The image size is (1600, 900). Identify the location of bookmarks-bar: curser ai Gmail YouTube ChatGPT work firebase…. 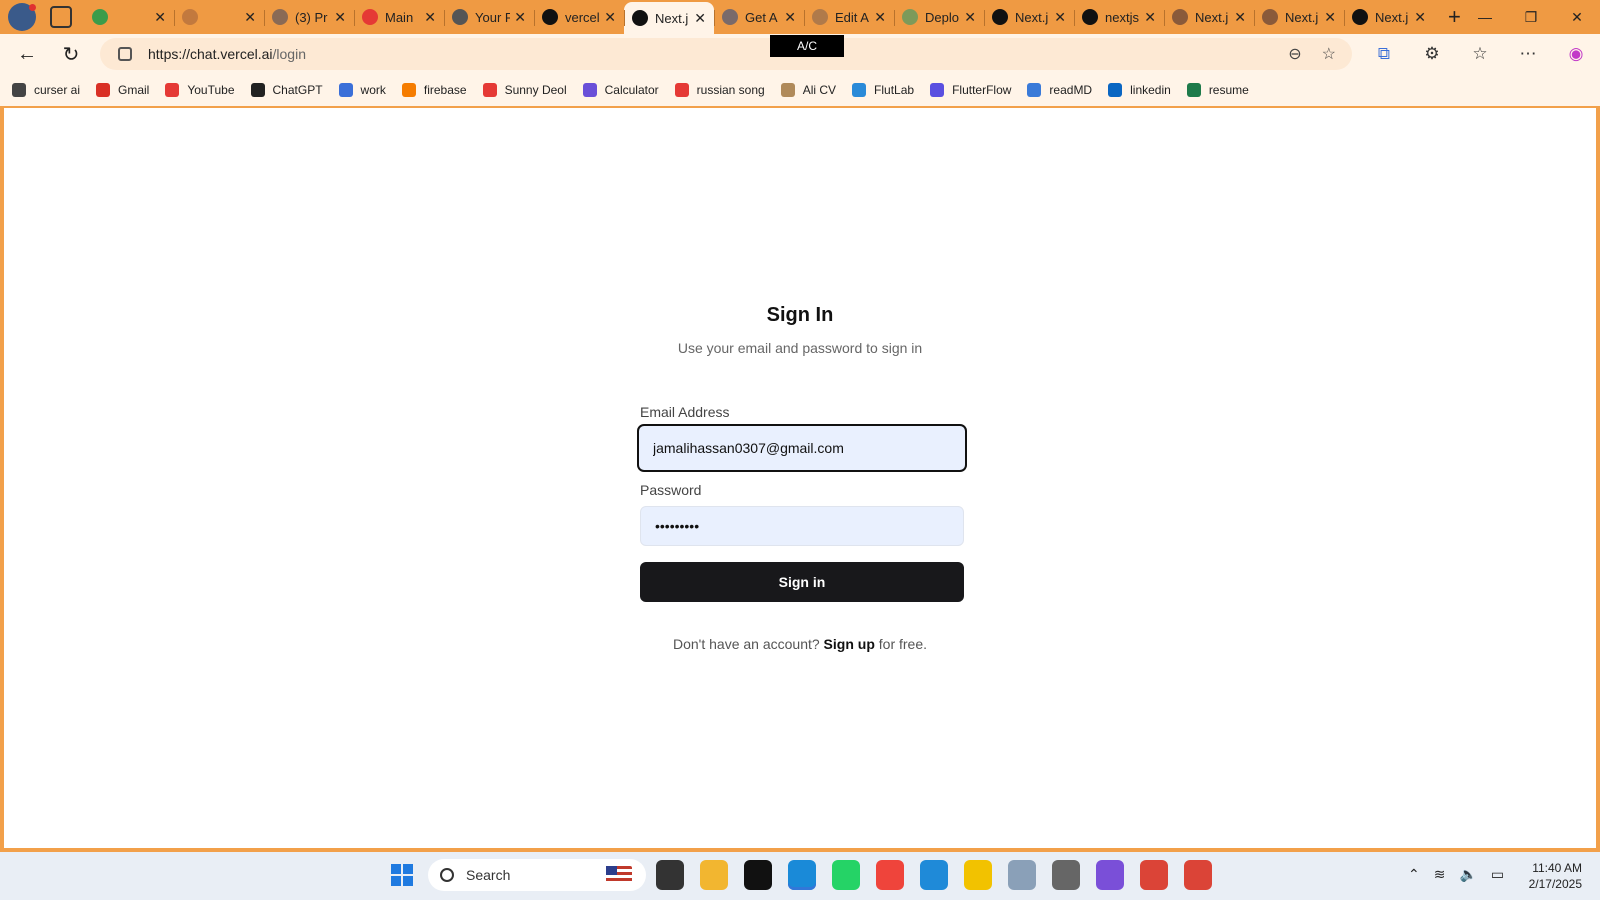
(800, 90).